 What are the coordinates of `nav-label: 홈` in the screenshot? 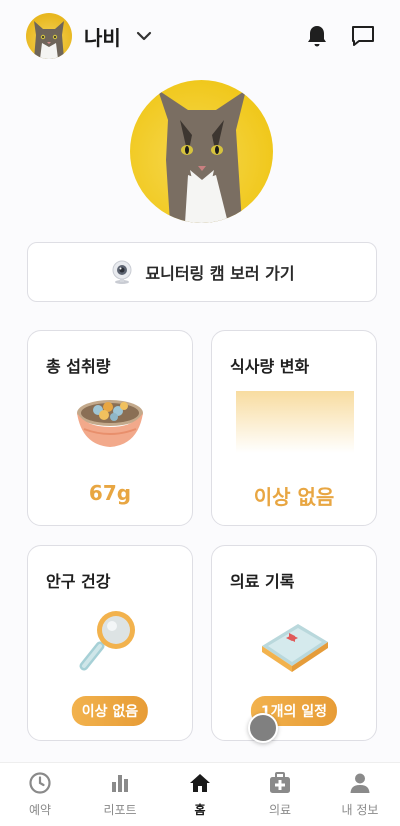 It's located at (200, 810).